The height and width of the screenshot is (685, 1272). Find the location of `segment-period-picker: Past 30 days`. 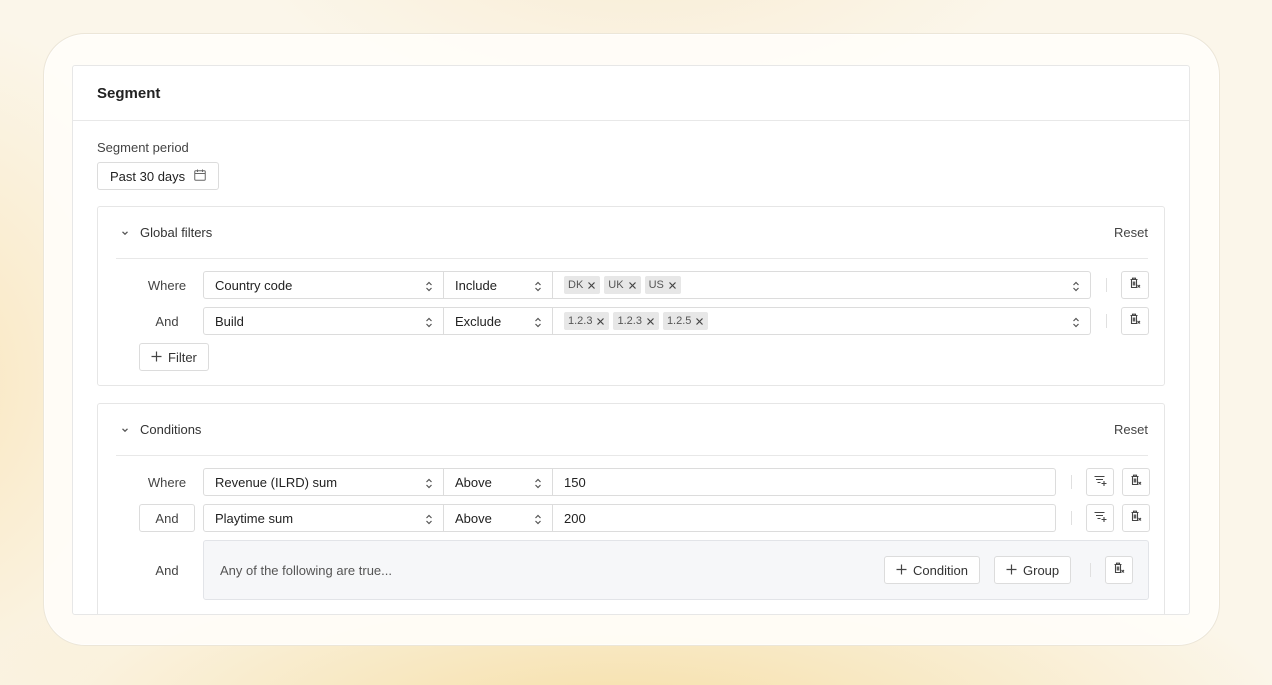

segment-period-picker: Past 30 days is located at coordinates (158, 176).